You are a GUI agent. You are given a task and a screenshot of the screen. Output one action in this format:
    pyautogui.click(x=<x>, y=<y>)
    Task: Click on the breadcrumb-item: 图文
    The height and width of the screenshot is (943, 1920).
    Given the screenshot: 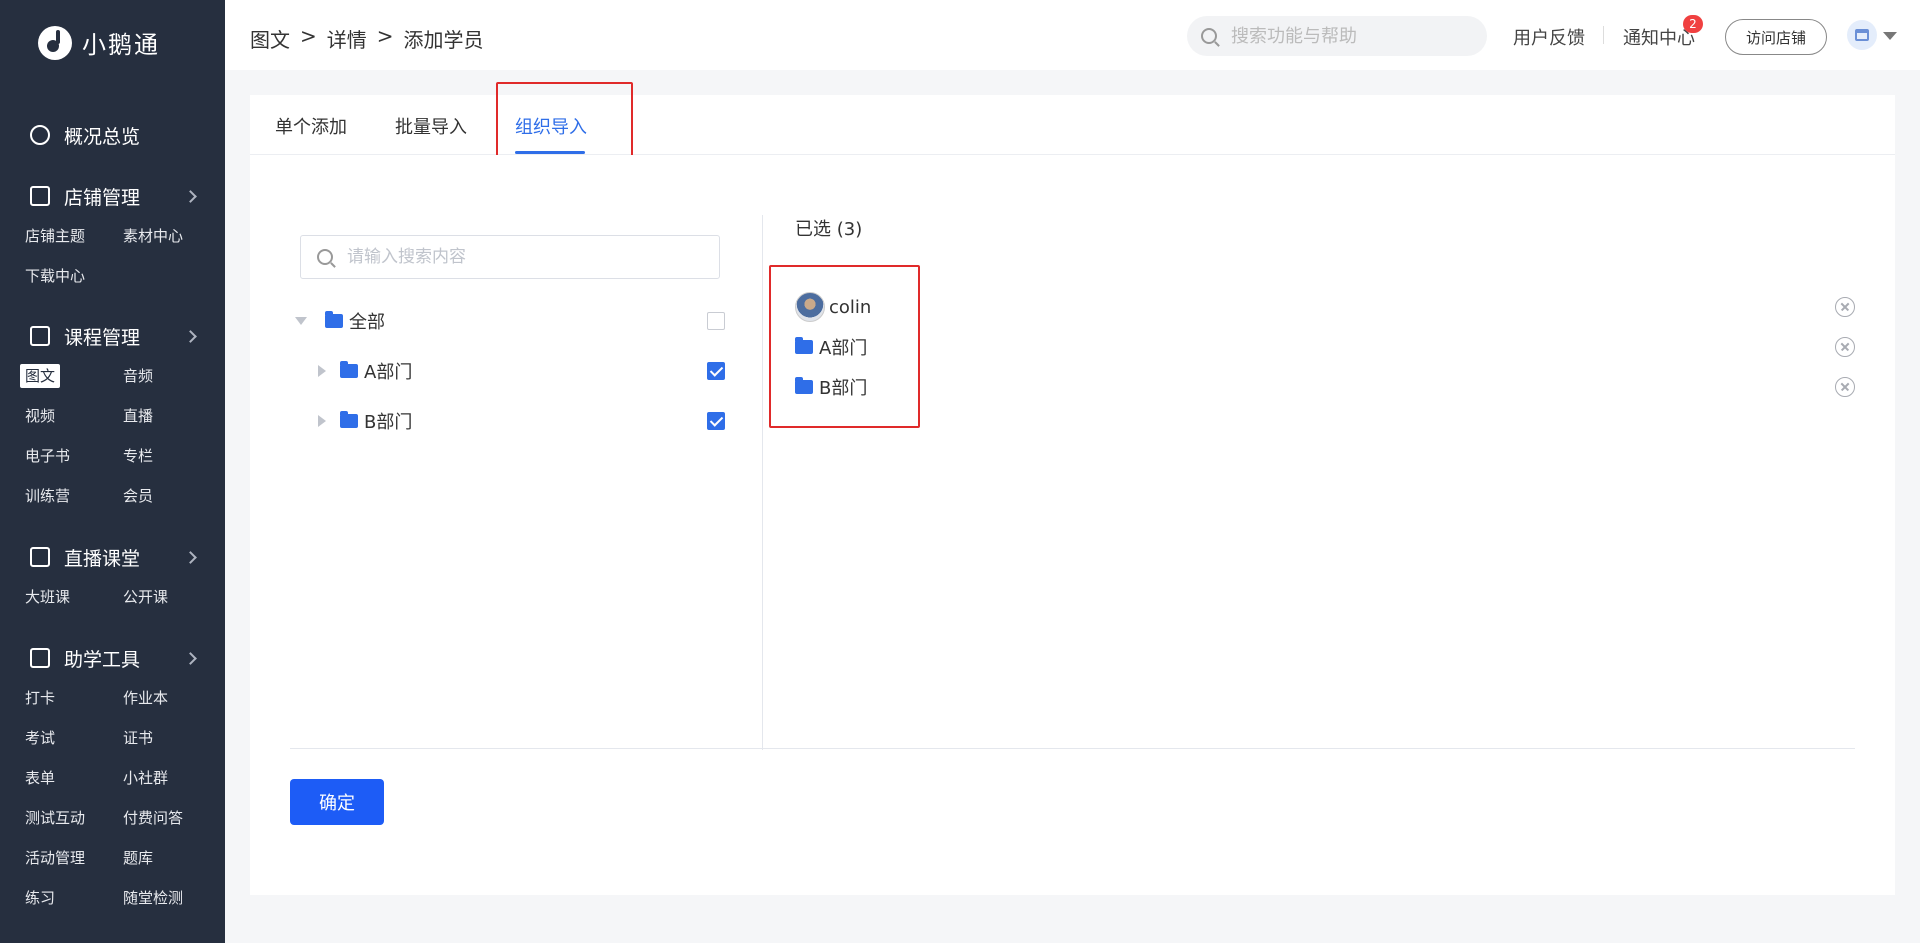 What is the action you would take?
    pyautogui.click(x=270, y=38)
    